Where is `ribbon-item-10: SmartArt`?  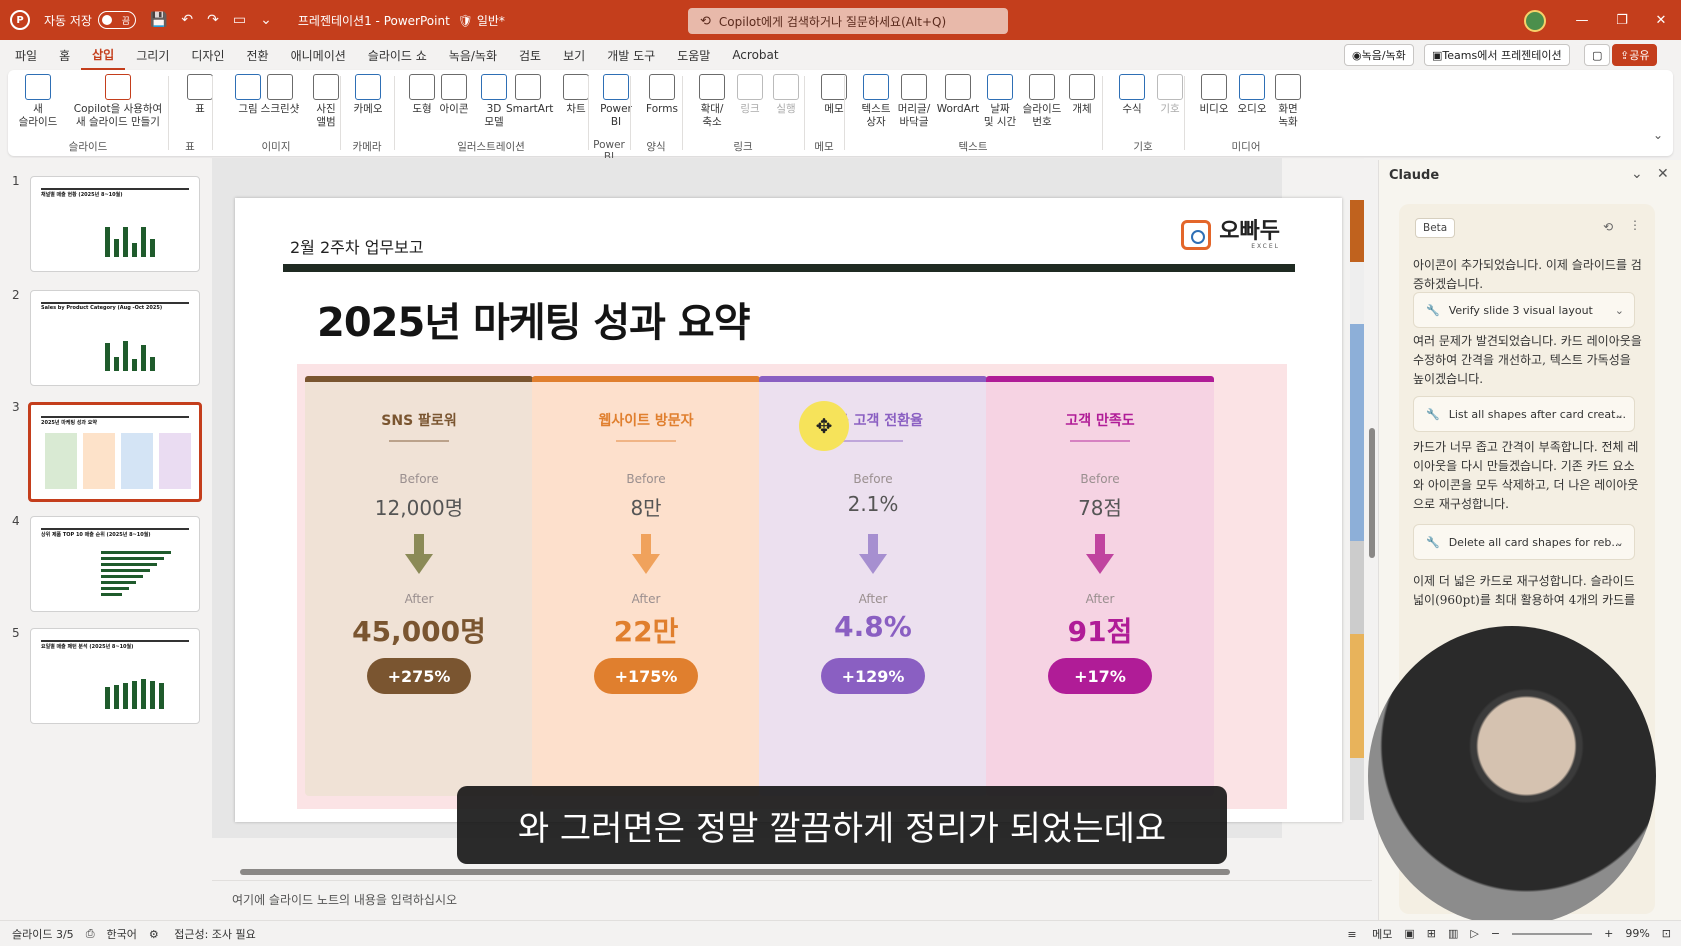
ribbon-item-10: SmartArt is located at coordinates (529, 95).